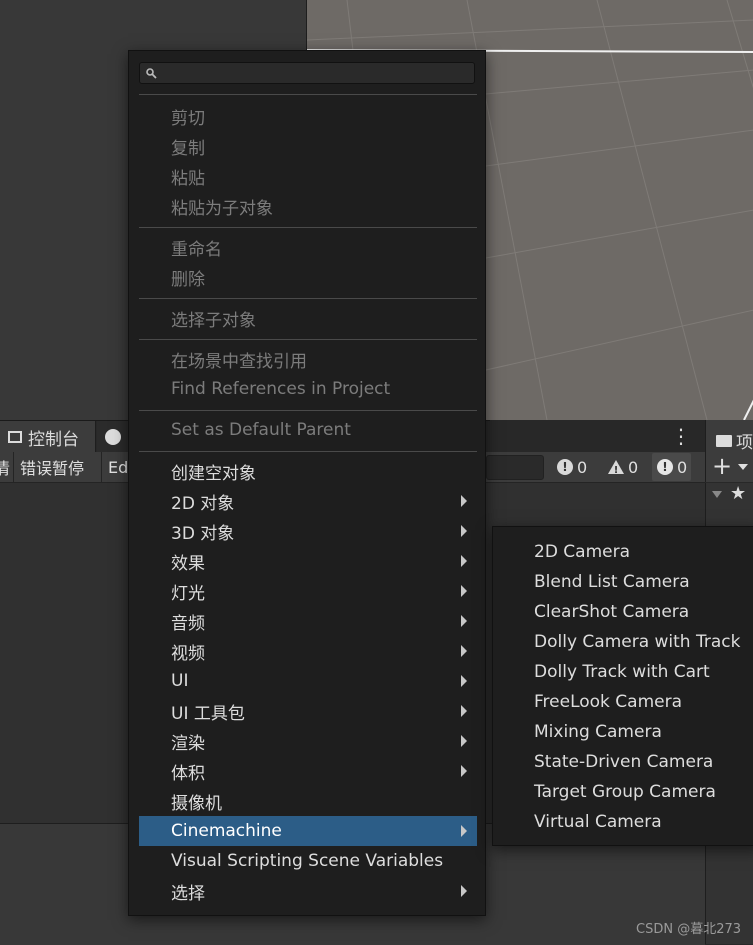  What do you see at coordinates (308, 206) in the screenshot?
I see `menu-item: 粘贴为子对象` at bounding box center [308, 206].